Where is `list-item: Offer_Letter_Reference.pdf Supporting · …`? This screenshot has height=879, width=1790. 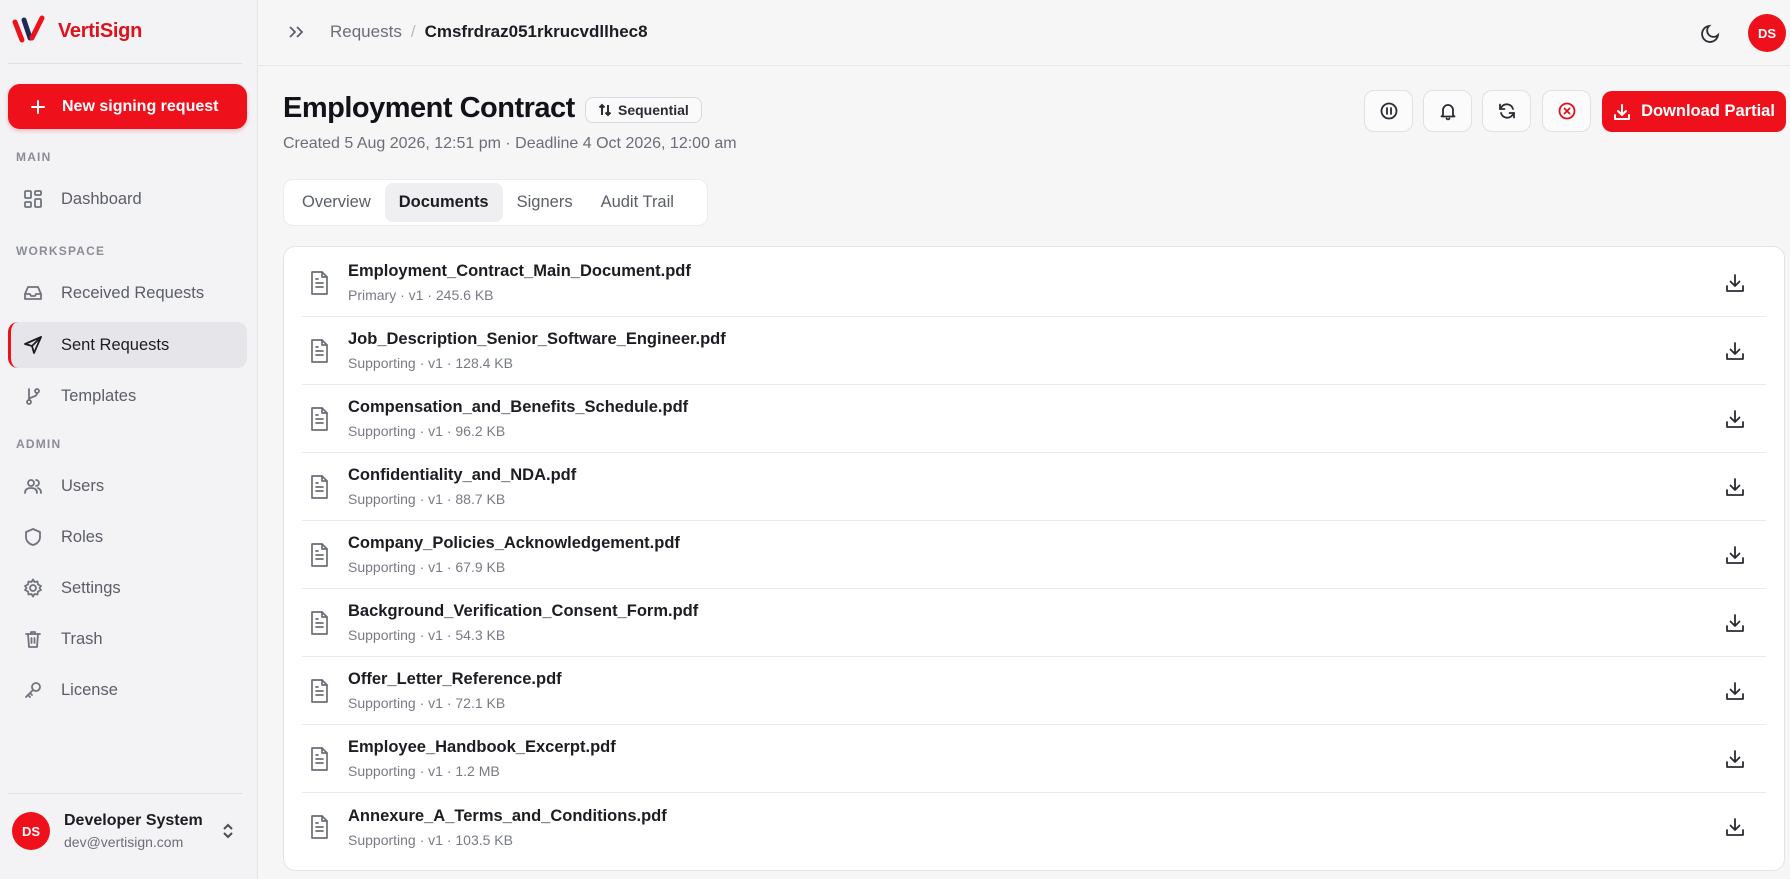
list-item: Offer_Letter_Reference.pdf Supporting · … is located at coordinates (1034, 691).